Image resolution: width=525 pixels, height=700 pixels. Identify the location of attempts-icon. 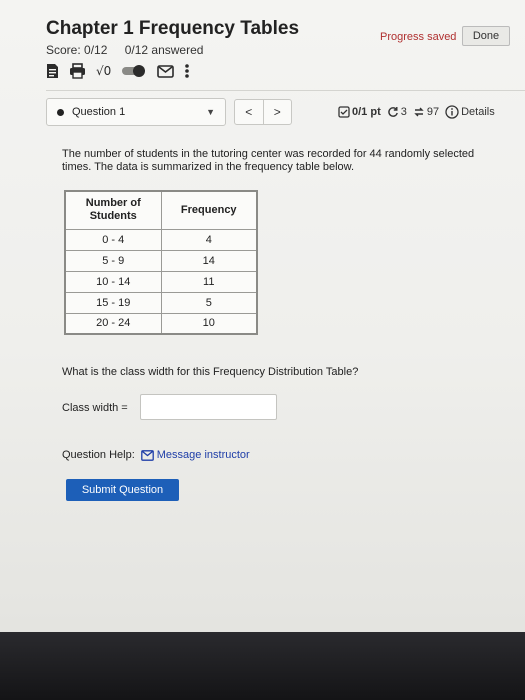
(419, 112).